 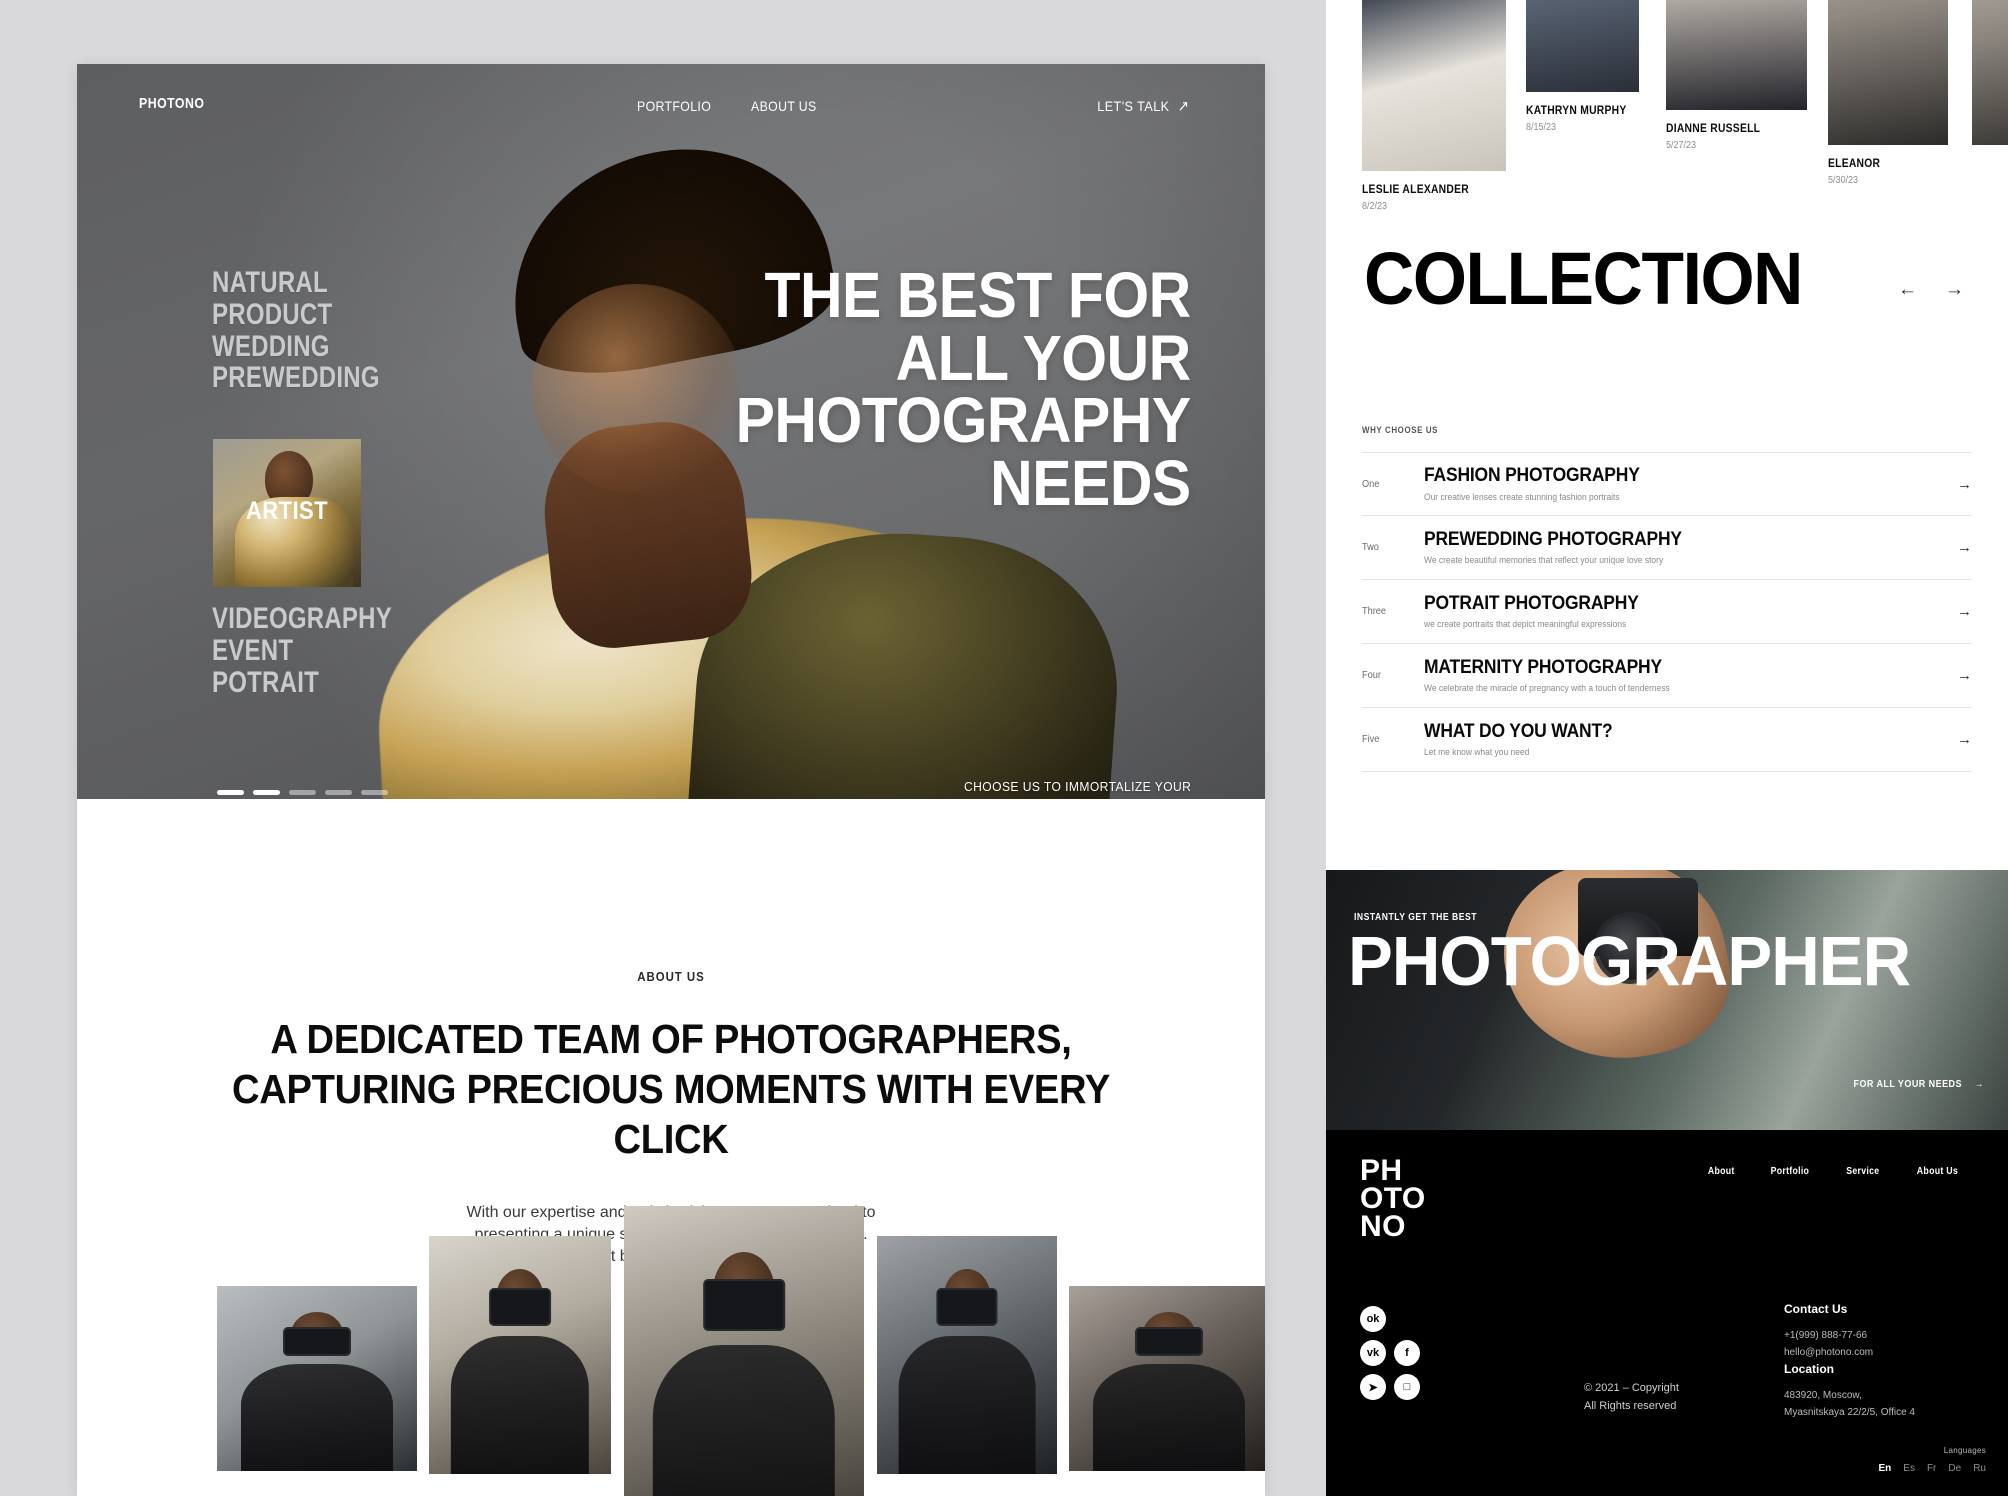 I want to click on why-choose-us-kicker: WHY CHOOSE US, so click(x=1400, y=430).